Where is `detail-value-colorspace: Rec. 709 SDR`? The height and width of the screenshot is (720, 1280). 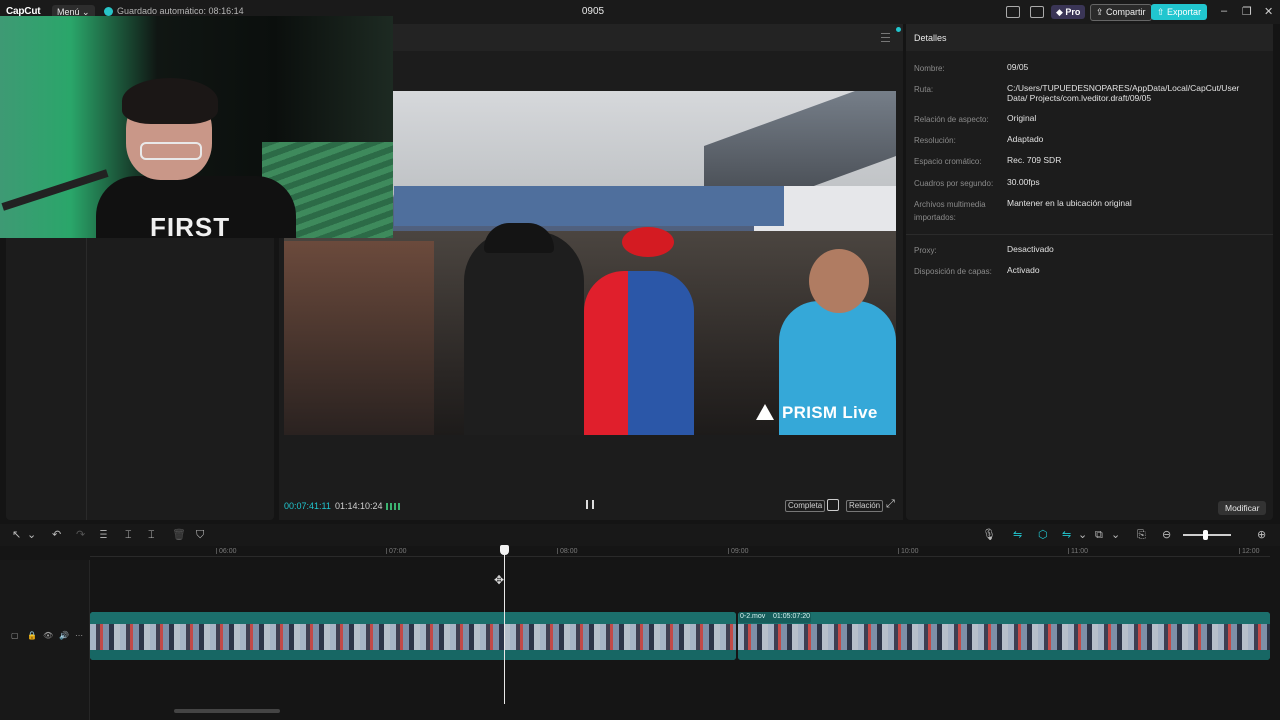 detail-value-colorspace: Rec. 709 SDR is located at coordinates (1034, 160).